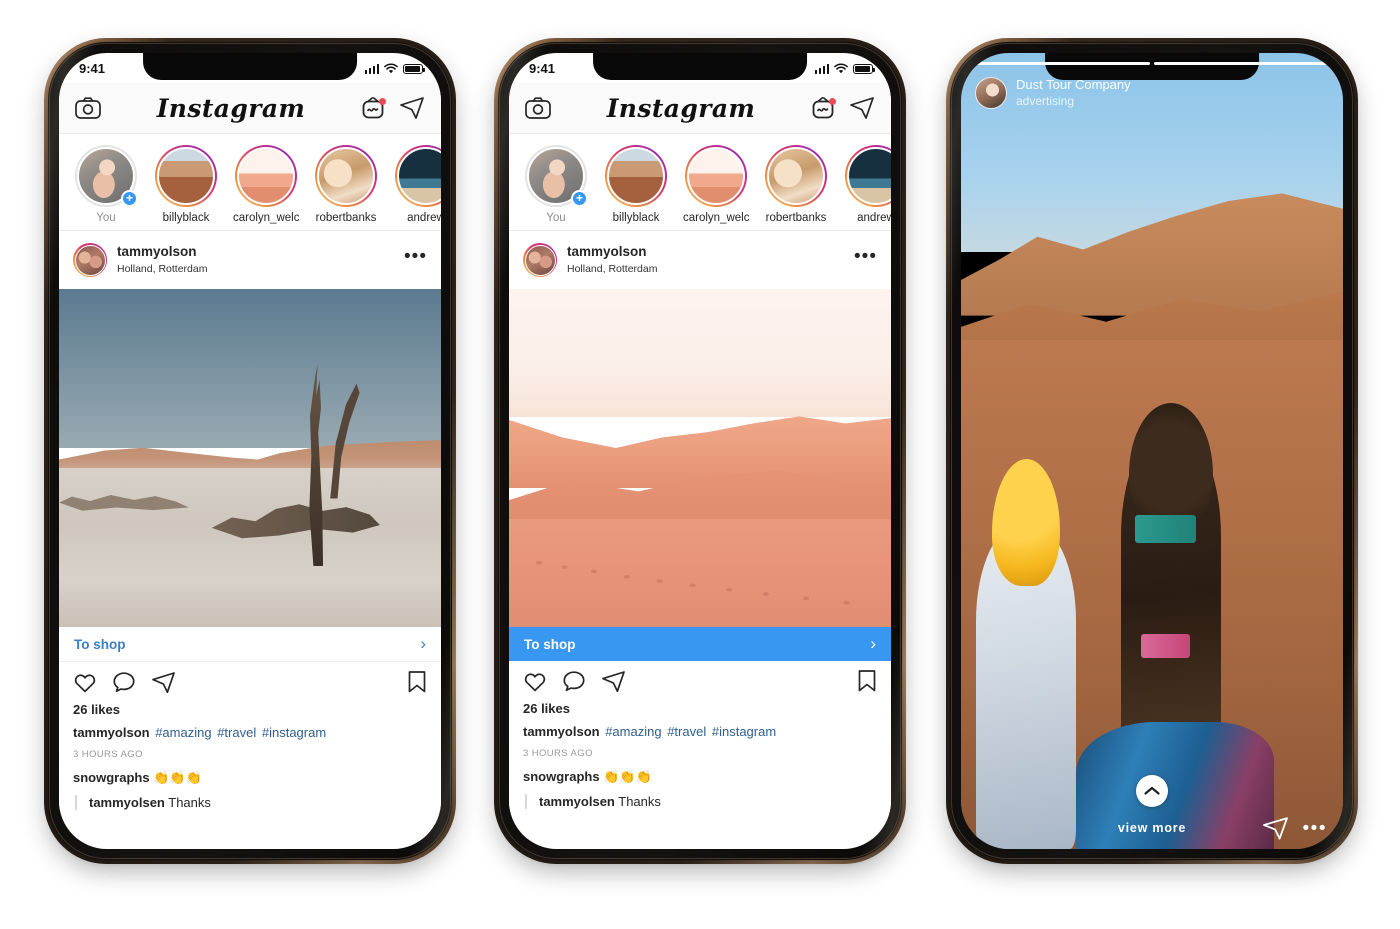 Image resolution: width=1400 pixels, height=929 pixels. Describe the element at coordinates (636, 218) in the screenshot. I see `story-label: billyblack` at that location.